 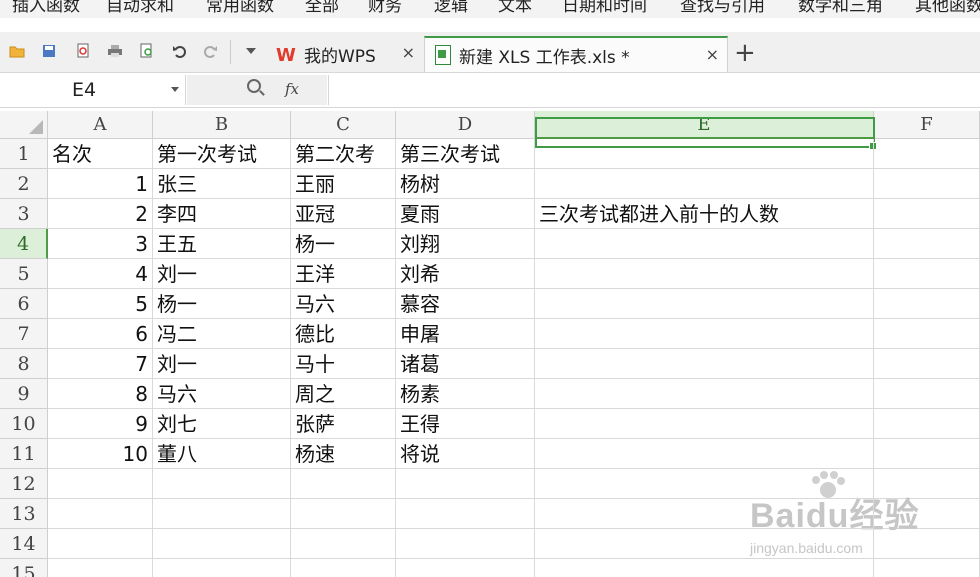 What do you see at coordinates (604, 8) in the screenshot?
I see `ribbon-date-time: 日期和时间` at bounding box center [604, 8].